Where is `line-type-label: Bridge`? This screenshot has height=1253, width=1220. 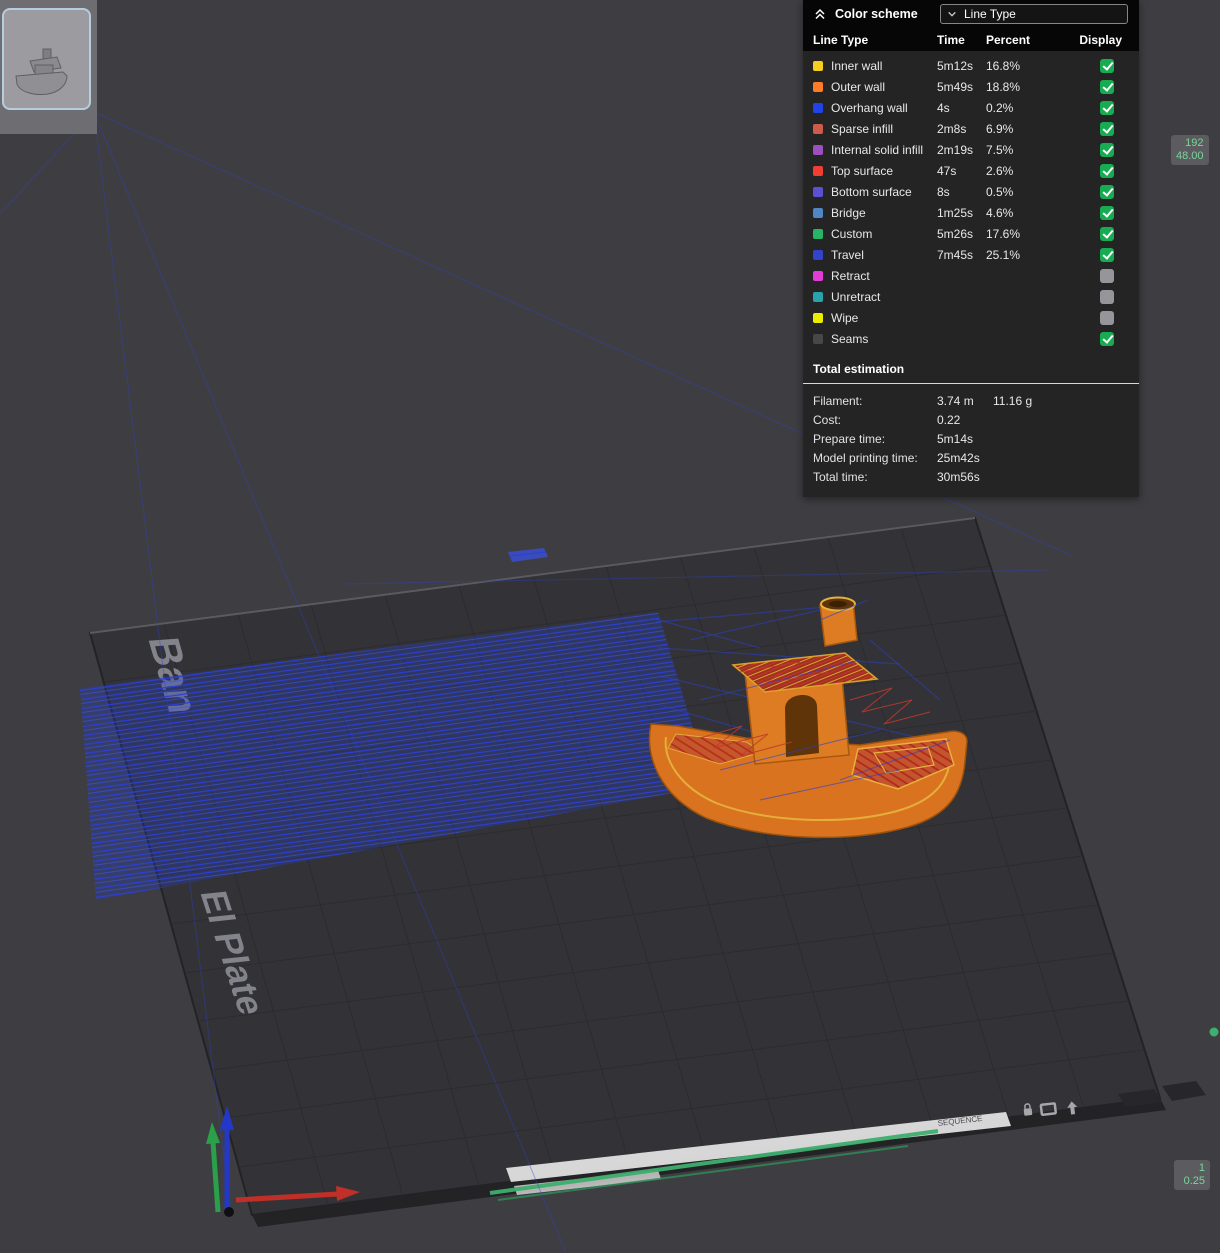 line-type-label: Bridge is located at coordinates (848, 212).